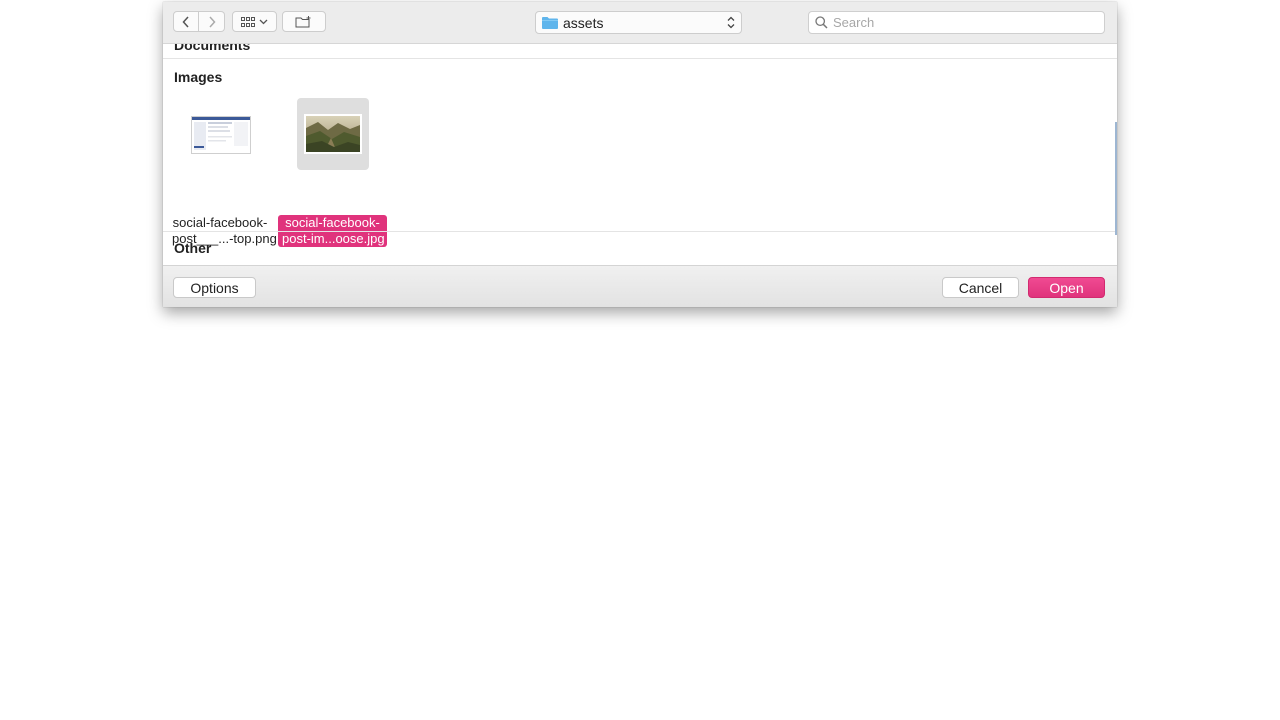  Describe the element at coordinates (980, 287) in the screenshot. I see `cancel-button: Cancel` at that location.